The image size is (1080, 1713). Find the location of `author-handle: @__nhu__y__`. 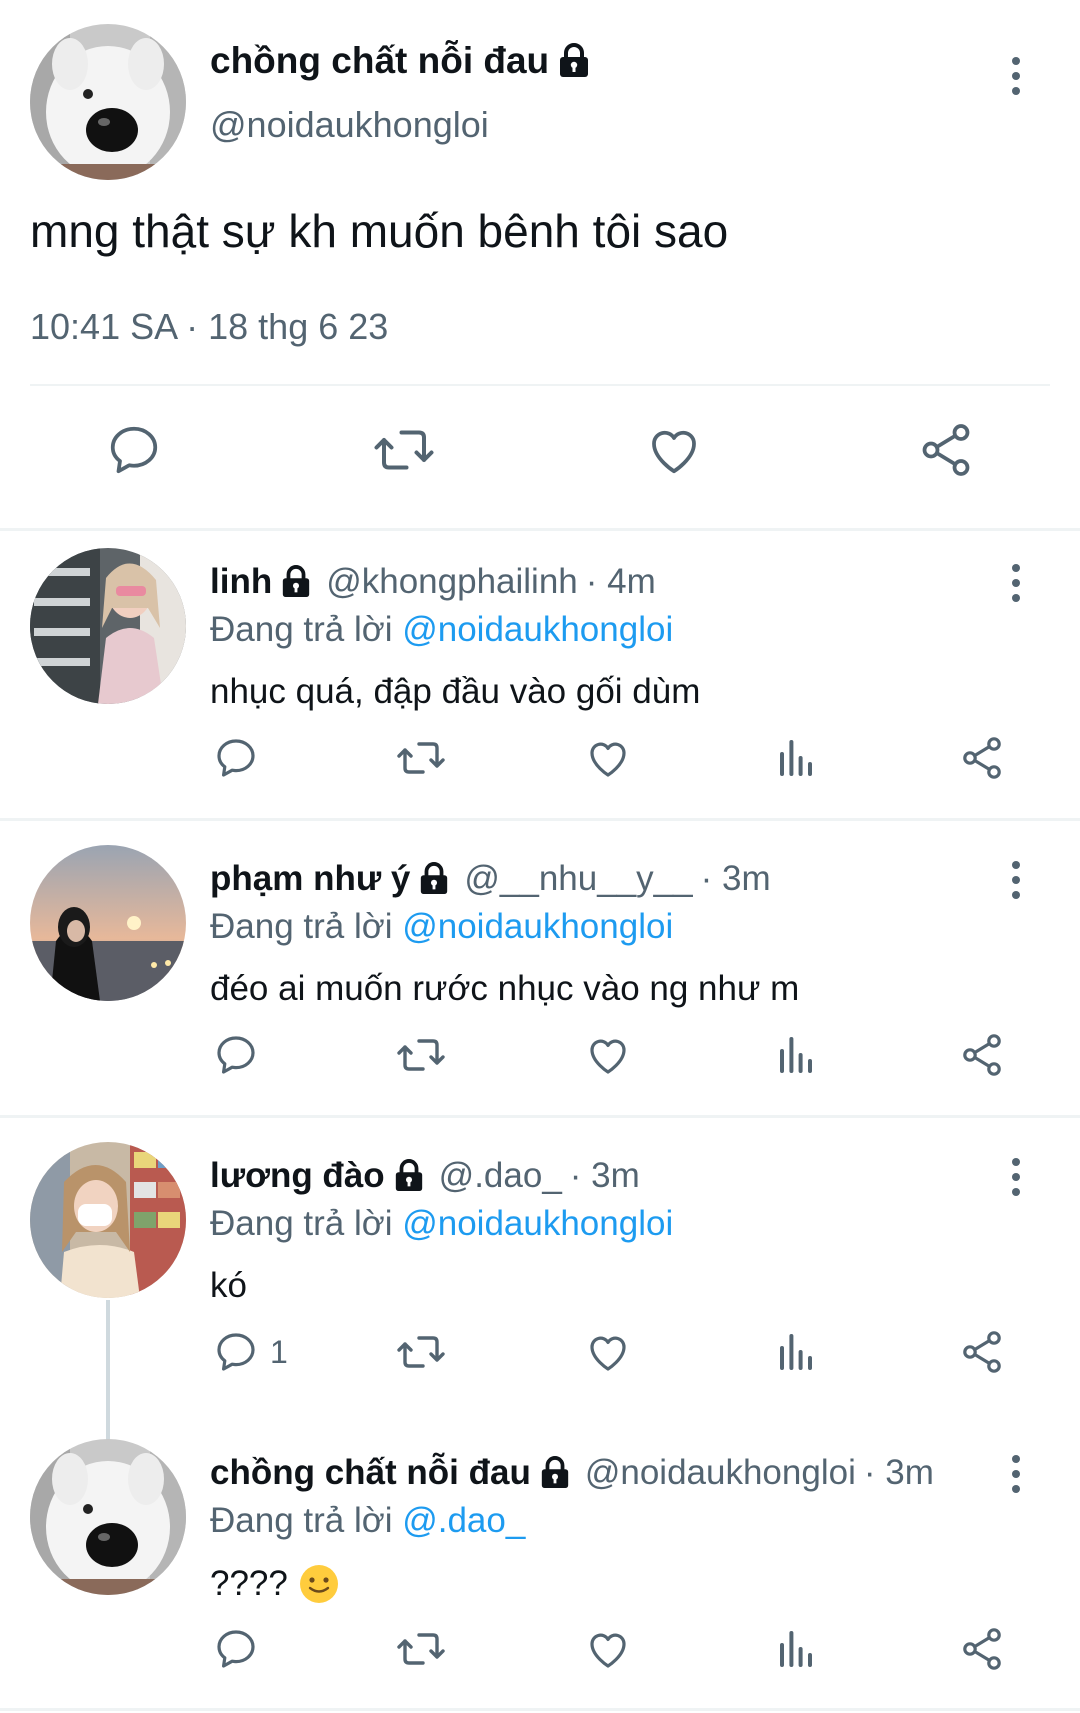

author-handle: @__nhu__y__ is located at coordinates (578, 879).